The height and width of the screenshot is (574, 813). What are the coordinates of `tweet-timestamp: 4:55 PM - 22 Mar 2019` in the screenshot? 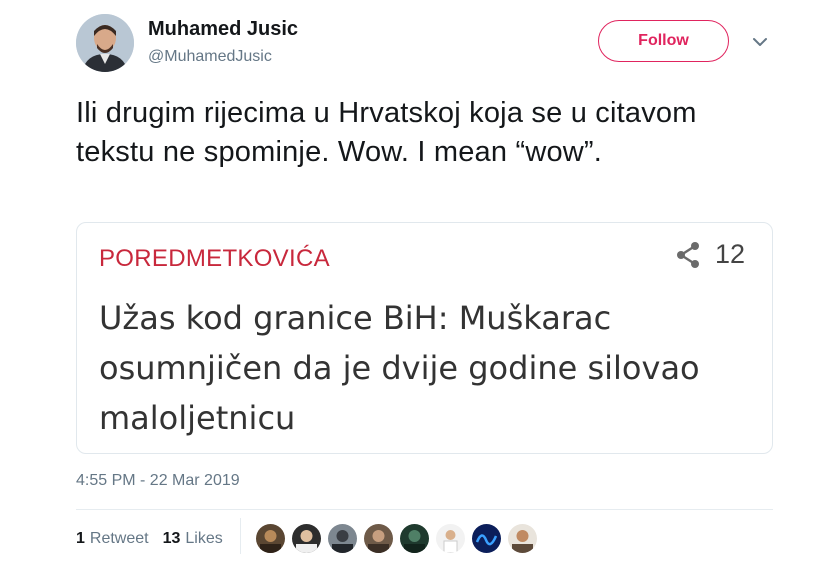 It's located at (158, 481).